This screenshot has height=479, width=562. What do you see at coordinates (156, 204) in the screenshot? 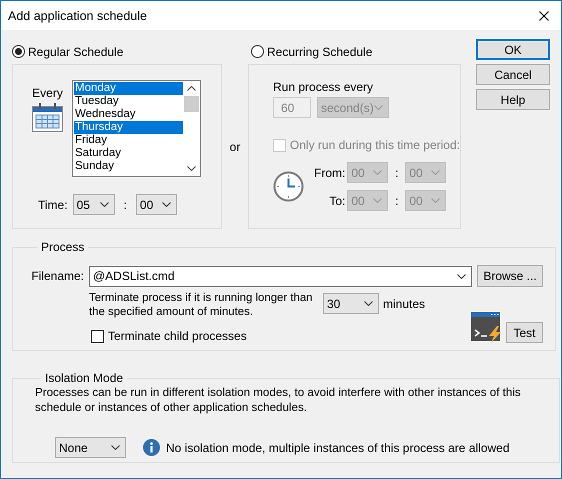
I see `minute-dropdown: 00` at bounding box center [156, 204].